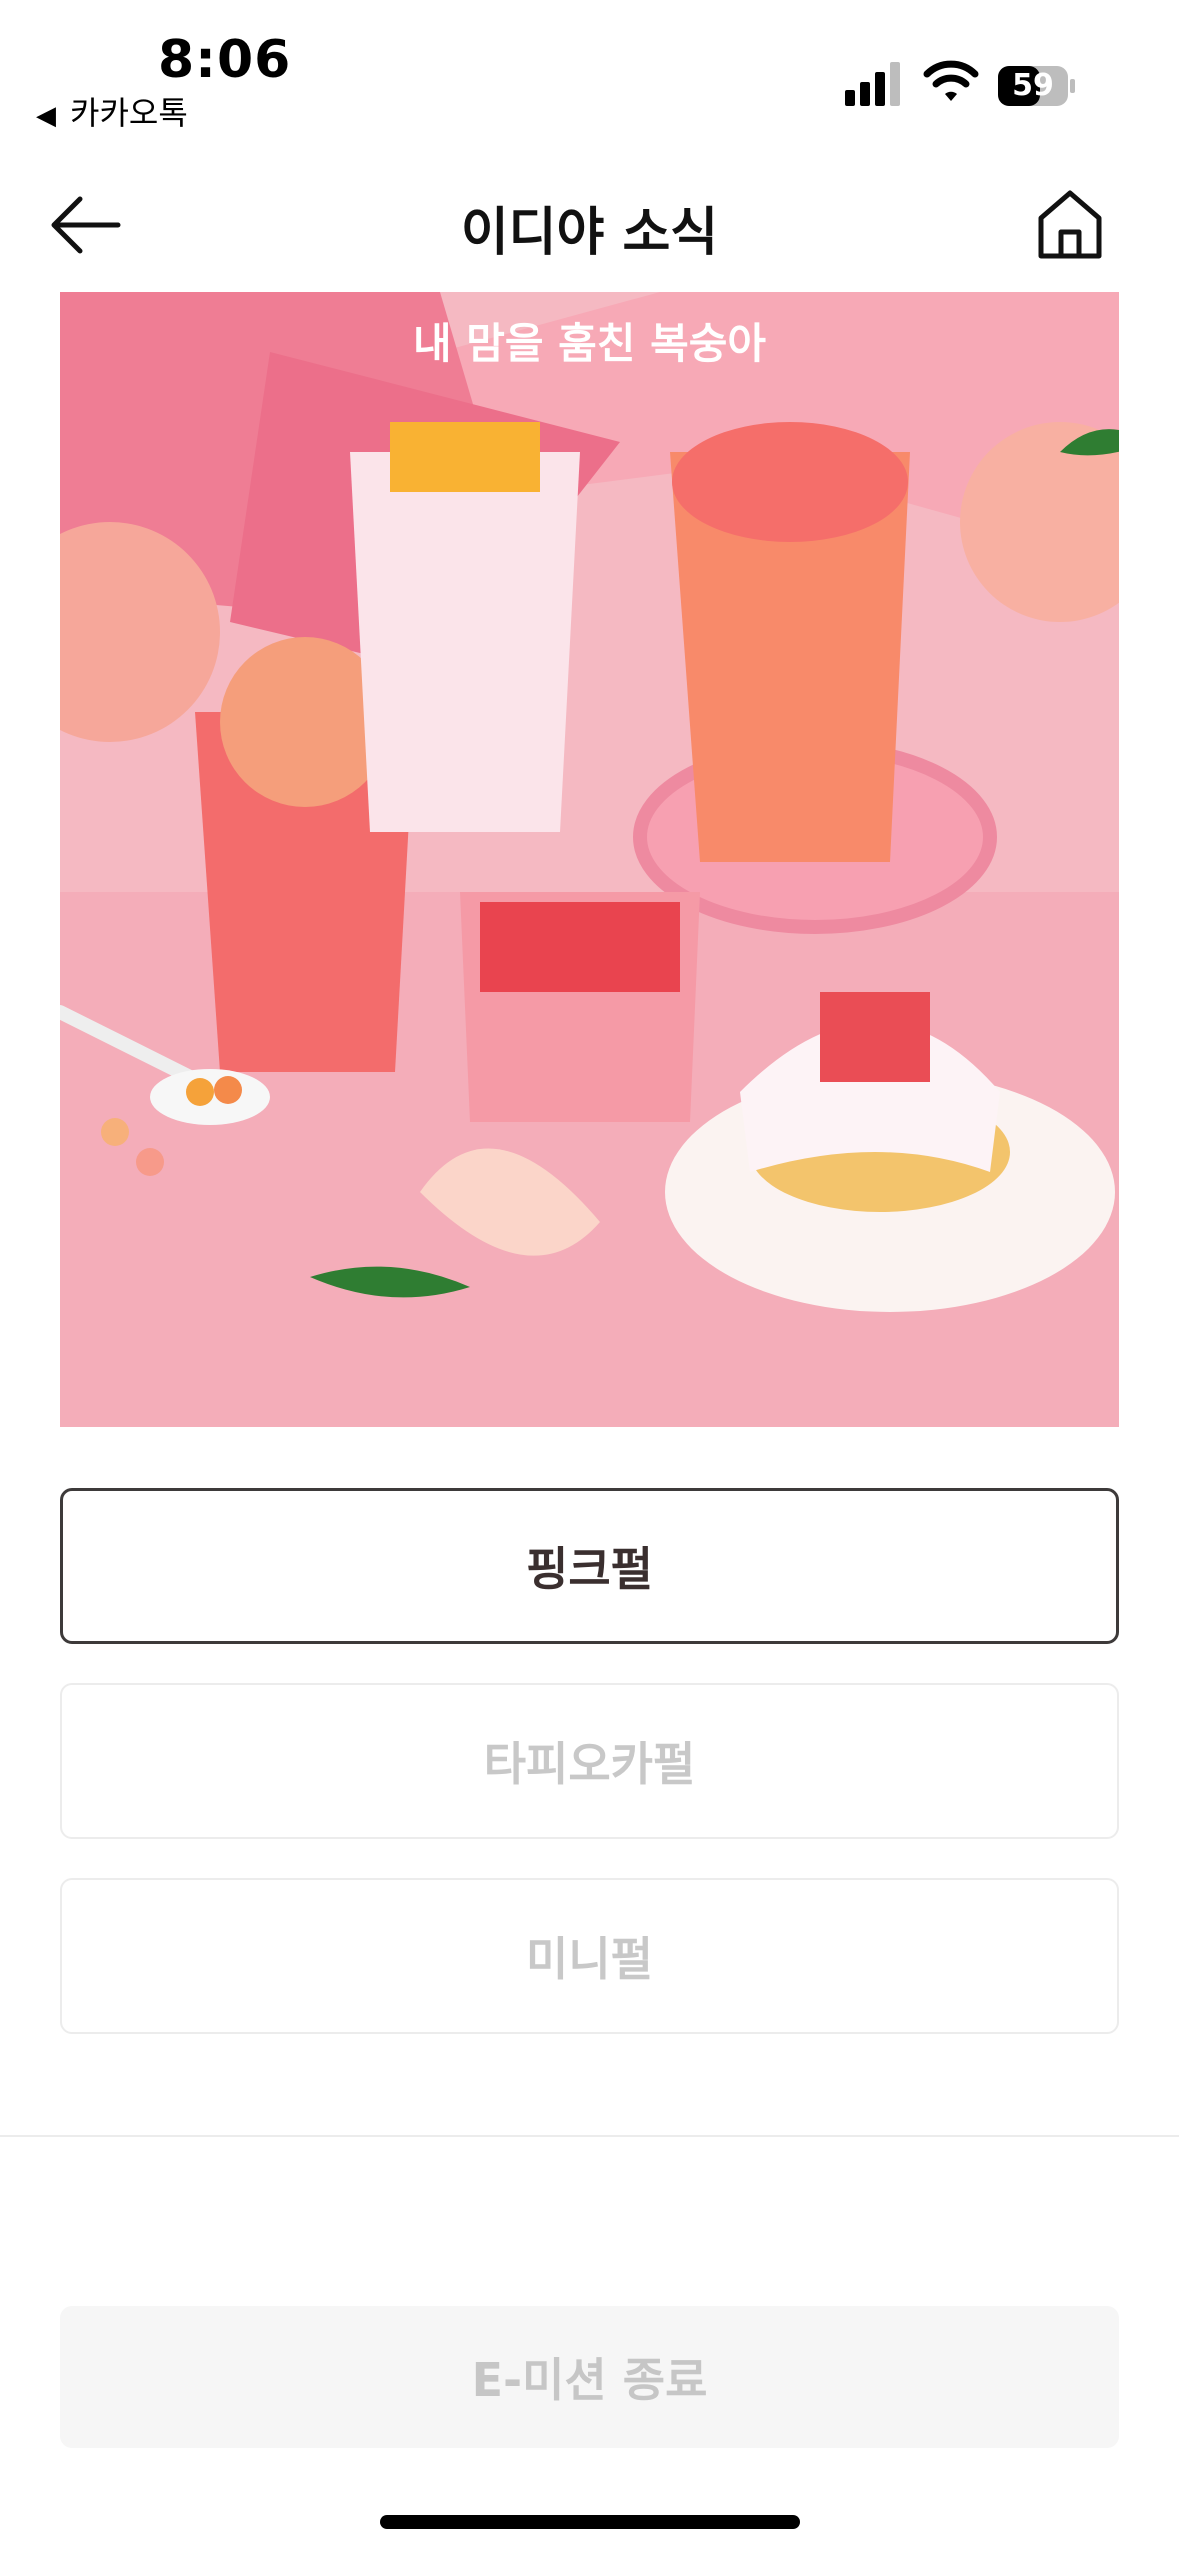 The width and height of the screenshot is (1179, 2556). I want to click on end-mission-button: E-미션 종료, so click(589, 2377).